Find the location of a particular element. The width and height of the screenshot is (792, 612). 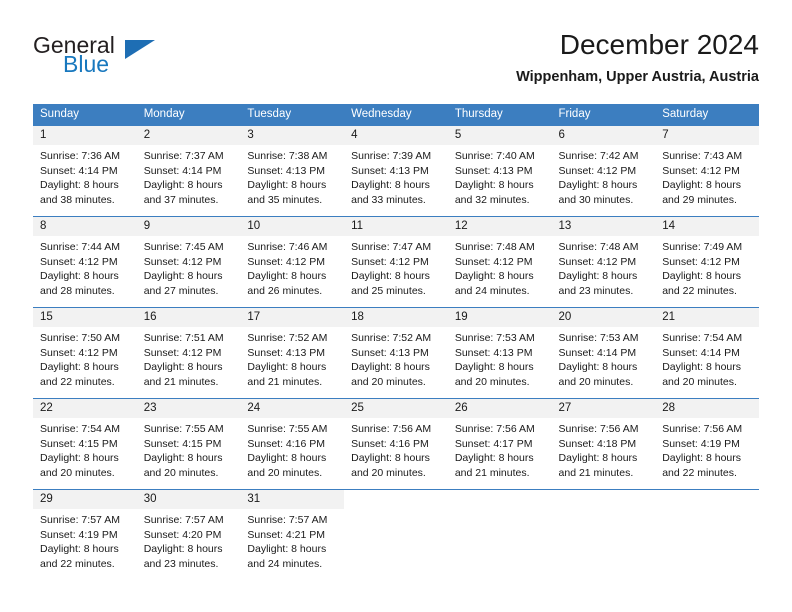

day-cell-empty is located at coordinates (707, 533).